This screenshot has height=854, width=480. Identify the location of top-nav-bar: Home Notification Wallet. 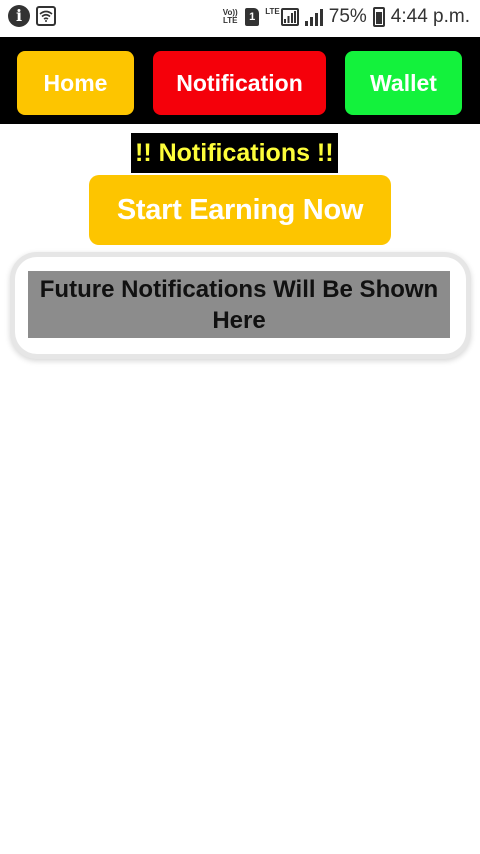
(240, 79).